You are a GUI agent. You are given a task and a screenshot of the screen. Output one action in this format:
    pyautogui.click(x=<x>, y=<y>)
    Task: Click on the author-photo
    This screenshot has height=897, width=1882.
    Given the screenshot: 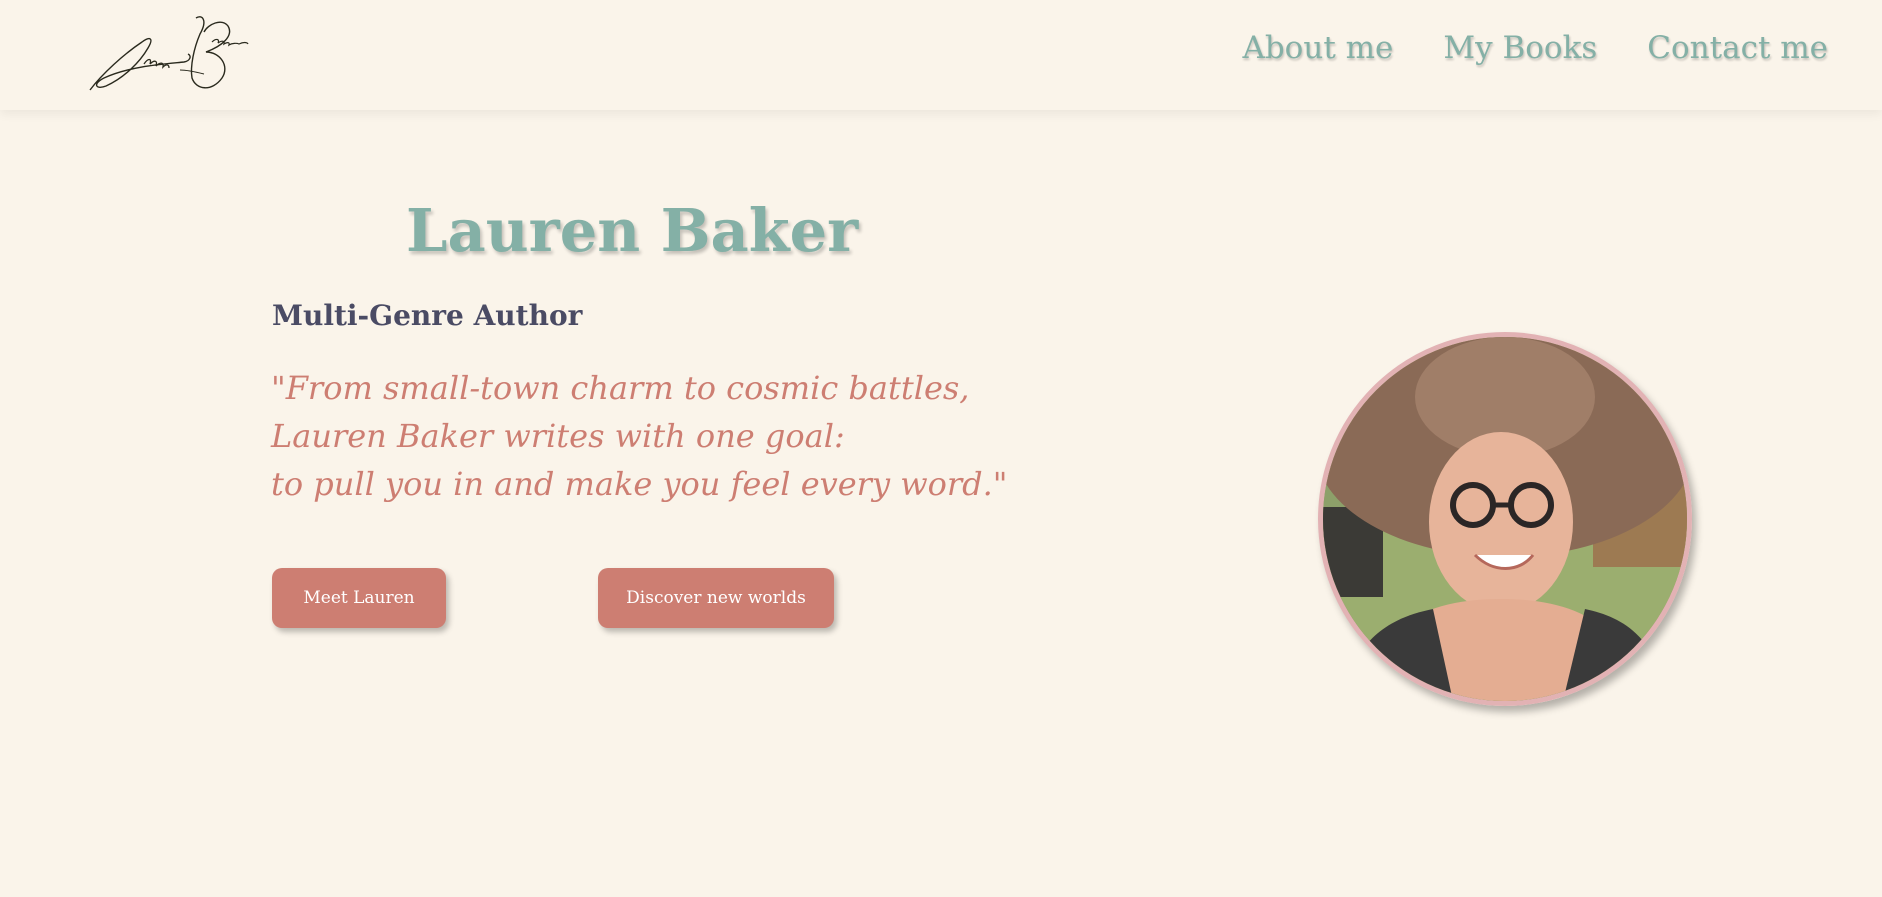 What is the action you would take?
    pyautogui.click(x=1505, y=519)
    